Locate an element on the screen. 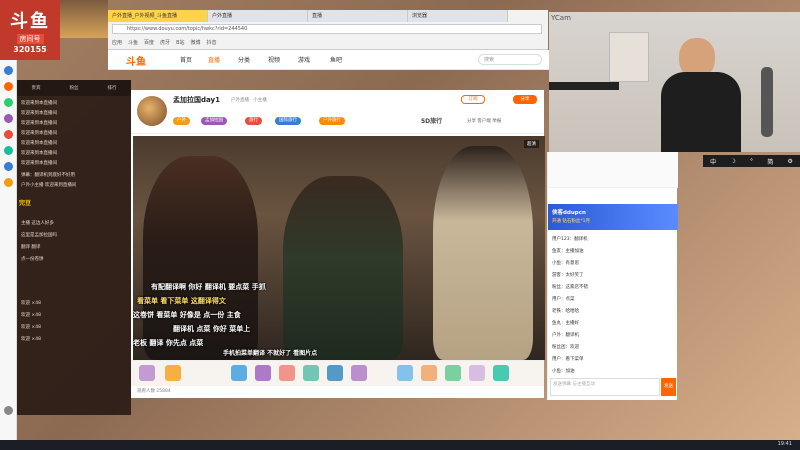  bookmark-item: 虎牙 is located at coordinates (165, 43).